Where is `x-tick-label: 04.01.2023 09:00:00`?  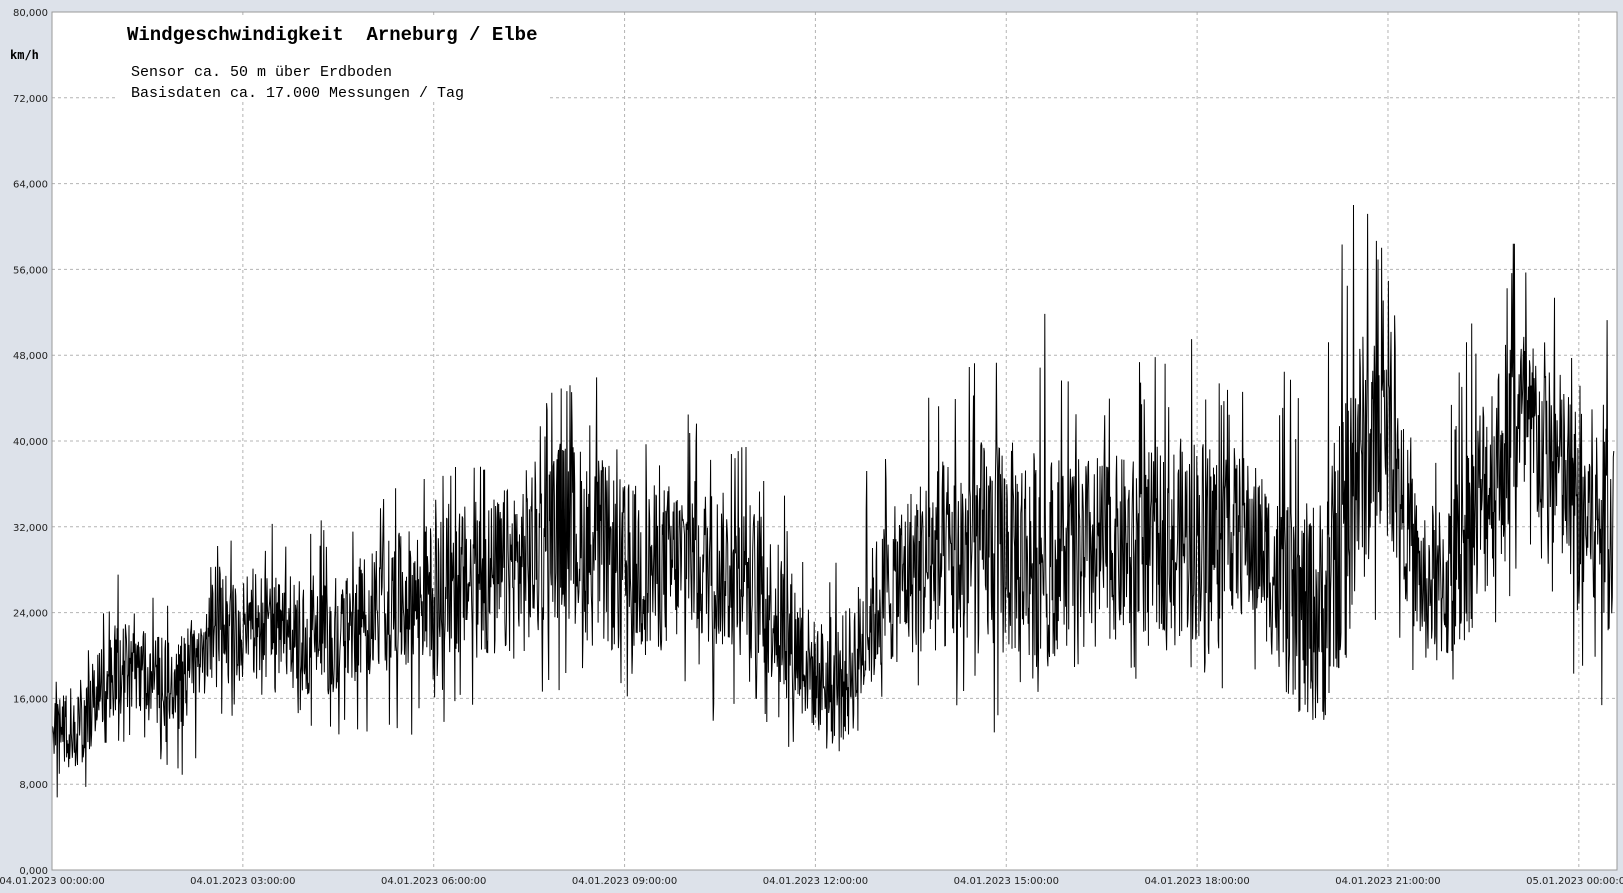
x-tick-label: 04.01.2023 09:00:00 is located at coordinates (624, 881).